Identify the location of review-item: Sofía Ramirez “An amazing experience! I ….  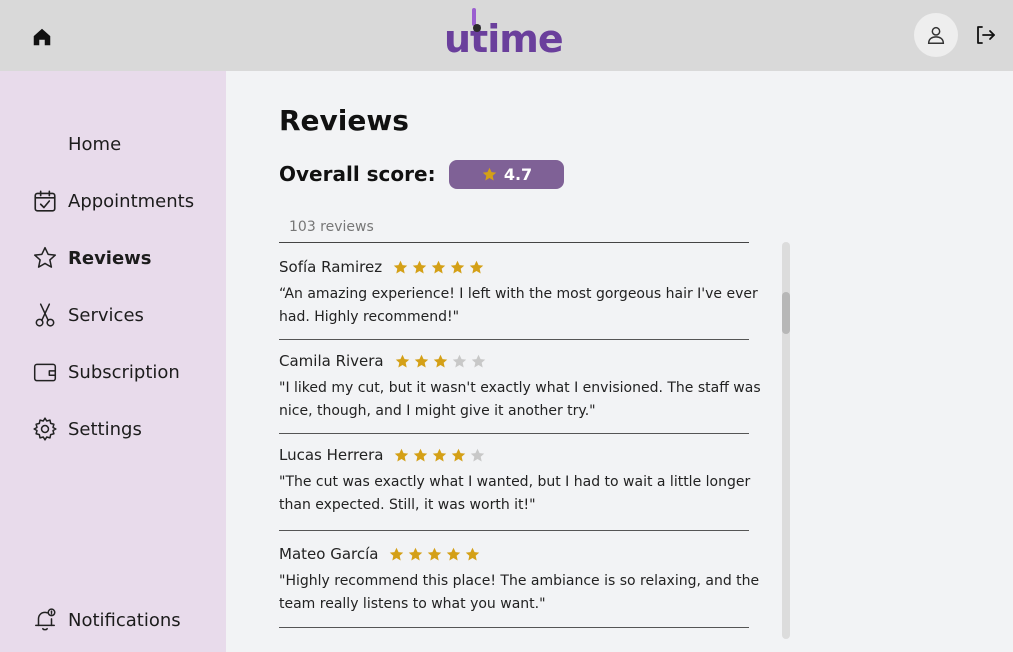
(519, 292).